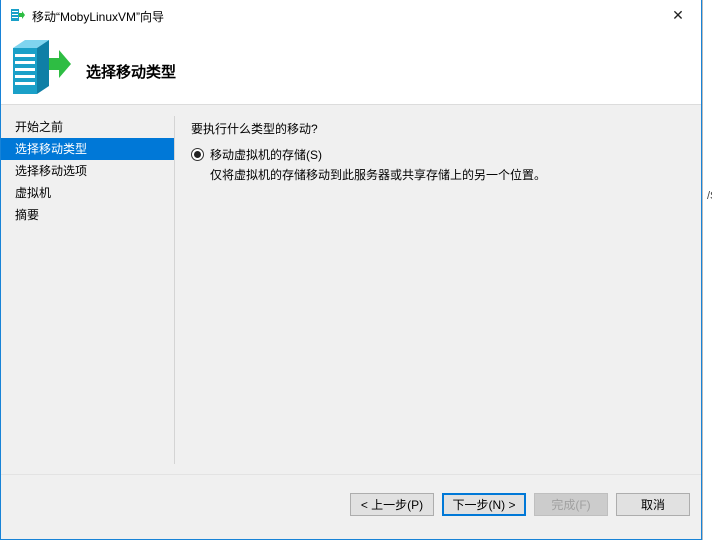  What do you see at coordinates (378, 175) in the screenshot?
I see `move-storage-description: 仅将虚拟机的存储移动到此服务器或共享存储上的另一个位置。` at bounding box center [378, 175].